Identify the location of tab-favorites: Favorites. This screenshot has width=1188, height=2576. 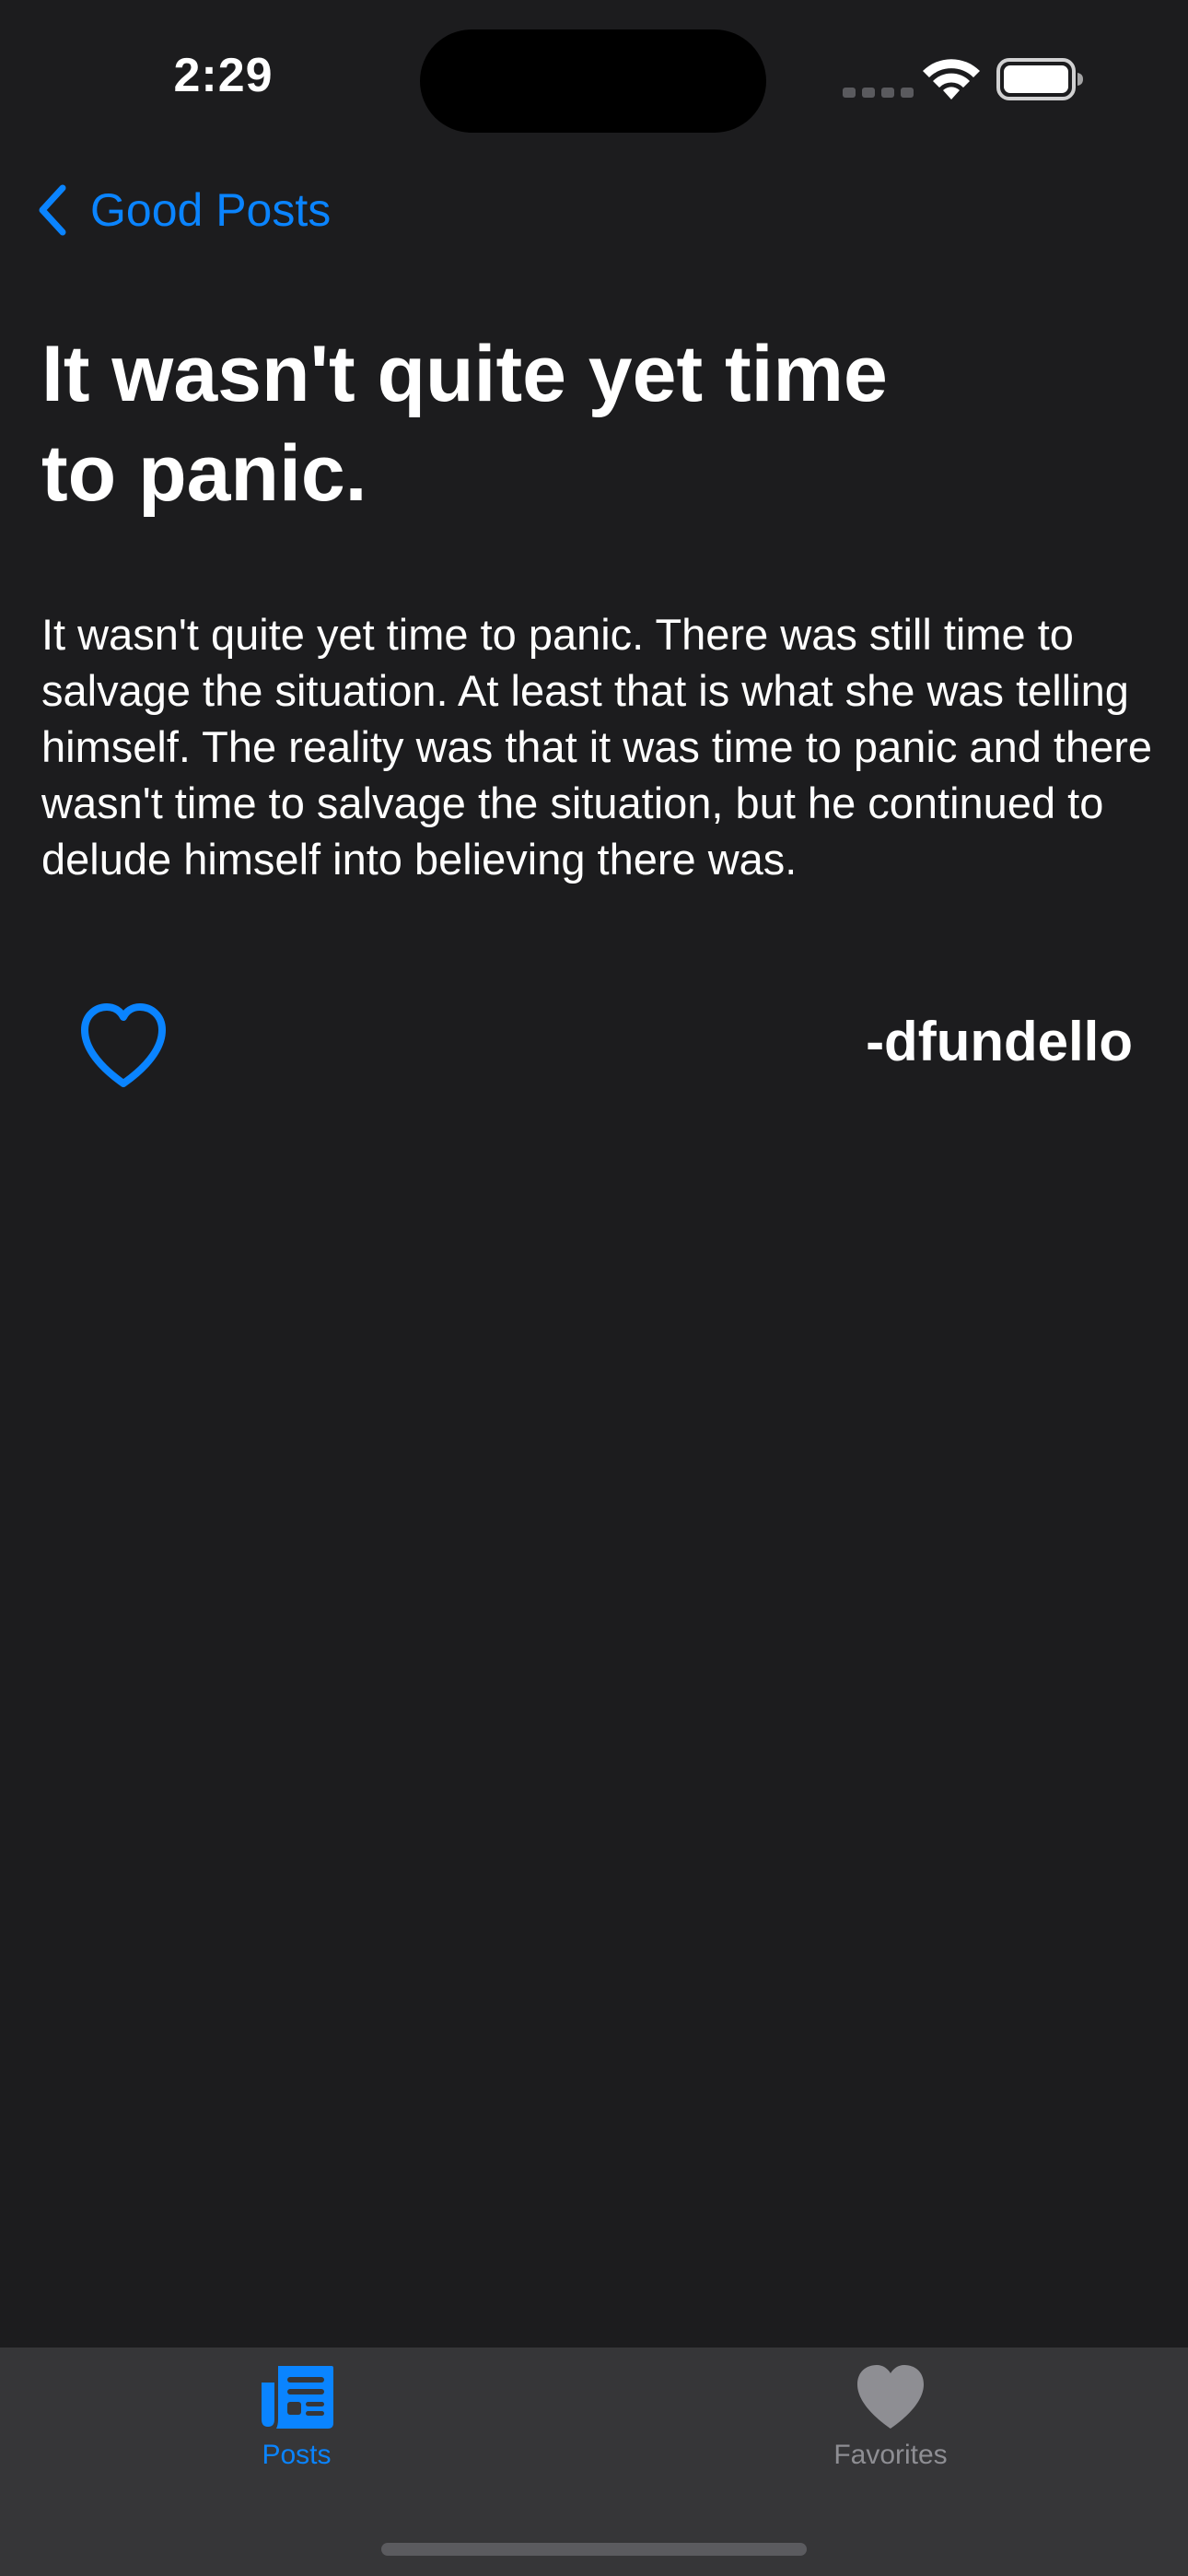
(890, 2429).